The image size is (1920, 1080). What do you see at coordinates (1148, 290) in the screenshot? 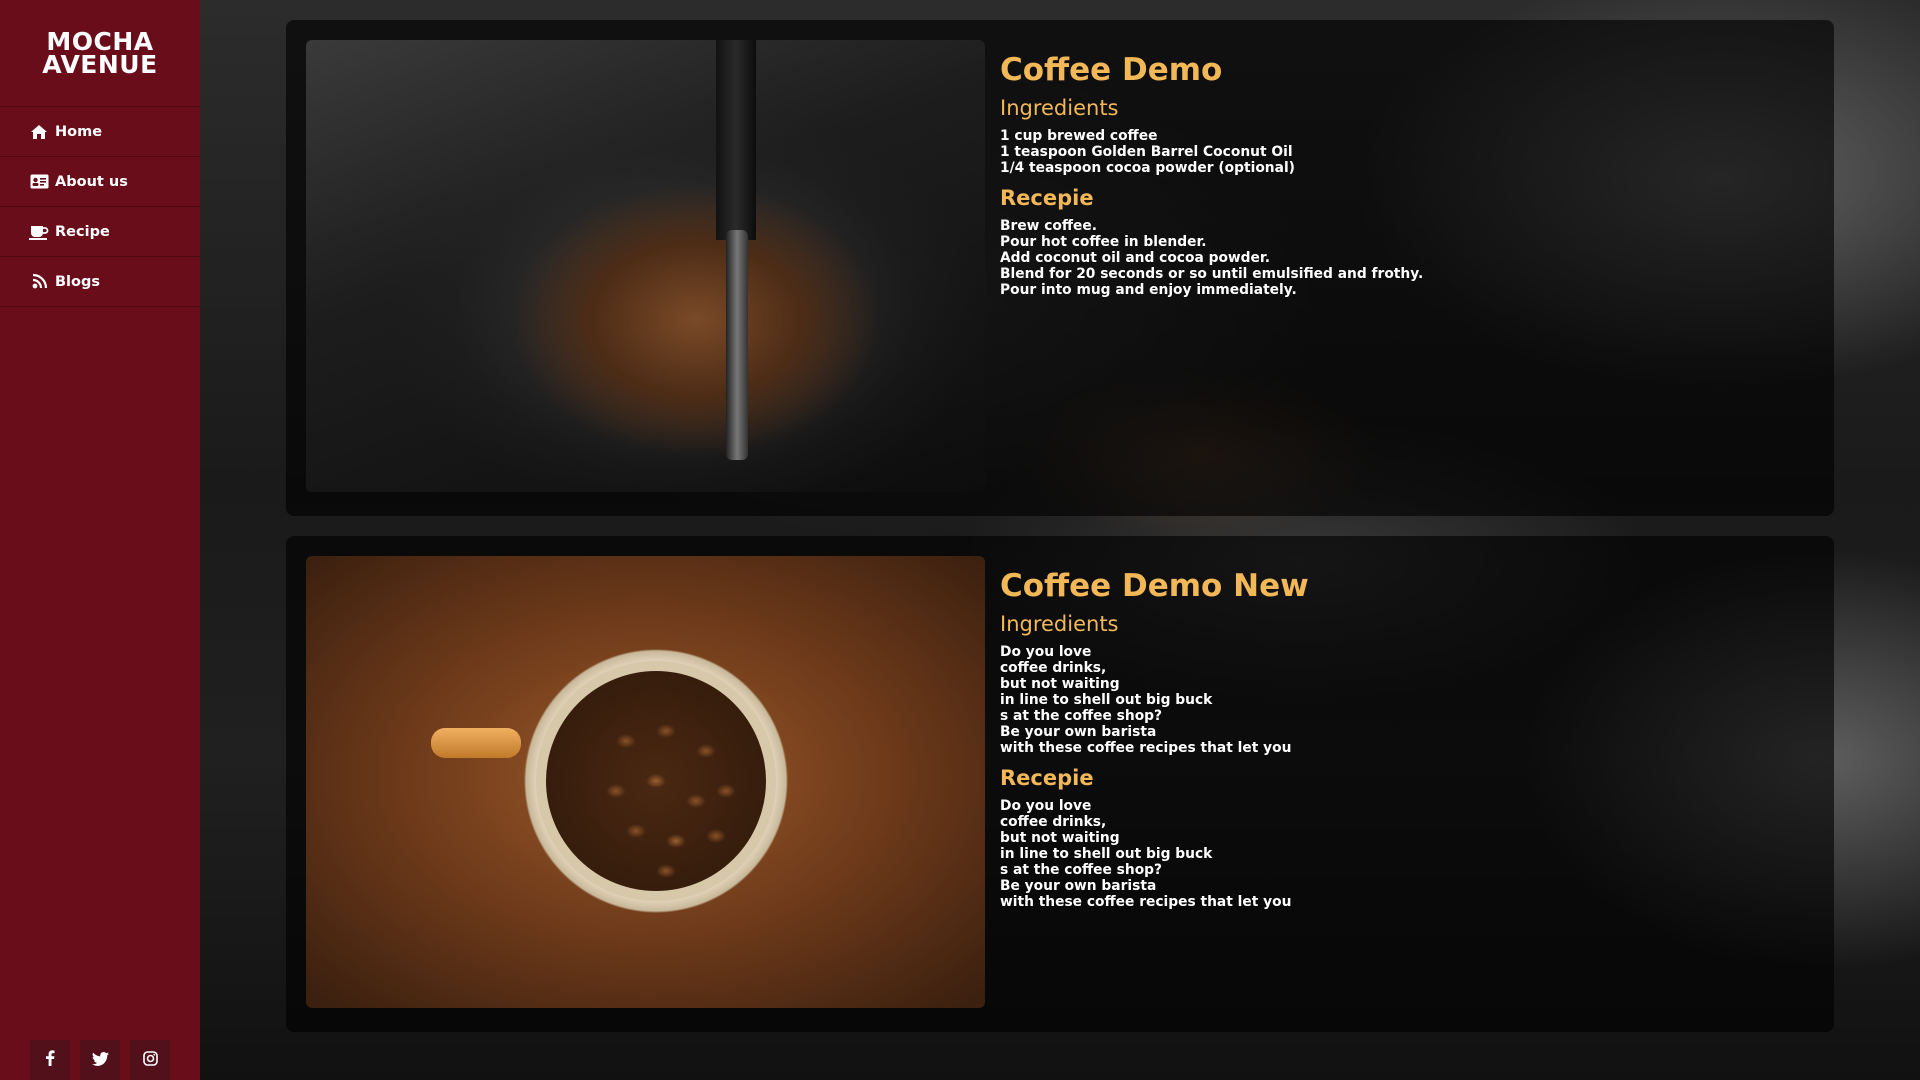
I see `recipe-step: Pour into mug and enjoy immediately.` at bounding box center [1148, 290].